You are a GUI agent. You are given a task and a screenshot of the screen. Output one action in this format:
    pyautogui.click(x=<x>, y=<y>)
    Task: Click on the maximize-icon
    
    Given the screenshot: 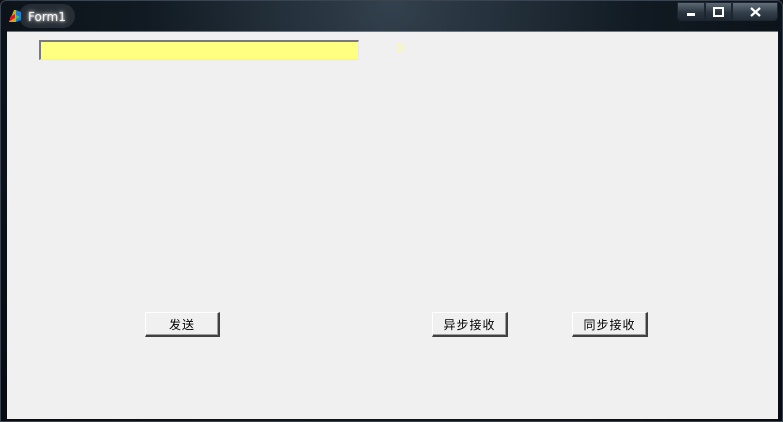 What is the action you would take?
    pyautogui.click(x=718, y=11)
    